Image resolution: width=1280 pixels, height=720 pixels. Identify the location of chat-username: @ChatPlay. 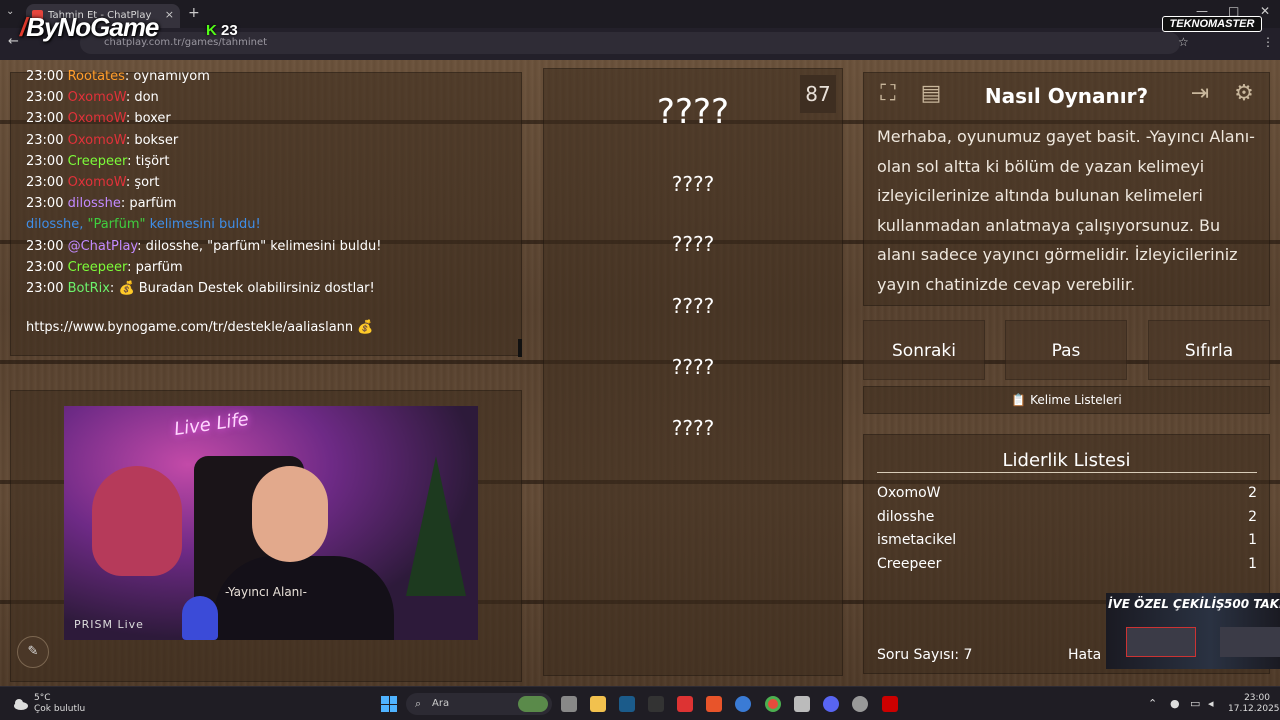
(103, 246).